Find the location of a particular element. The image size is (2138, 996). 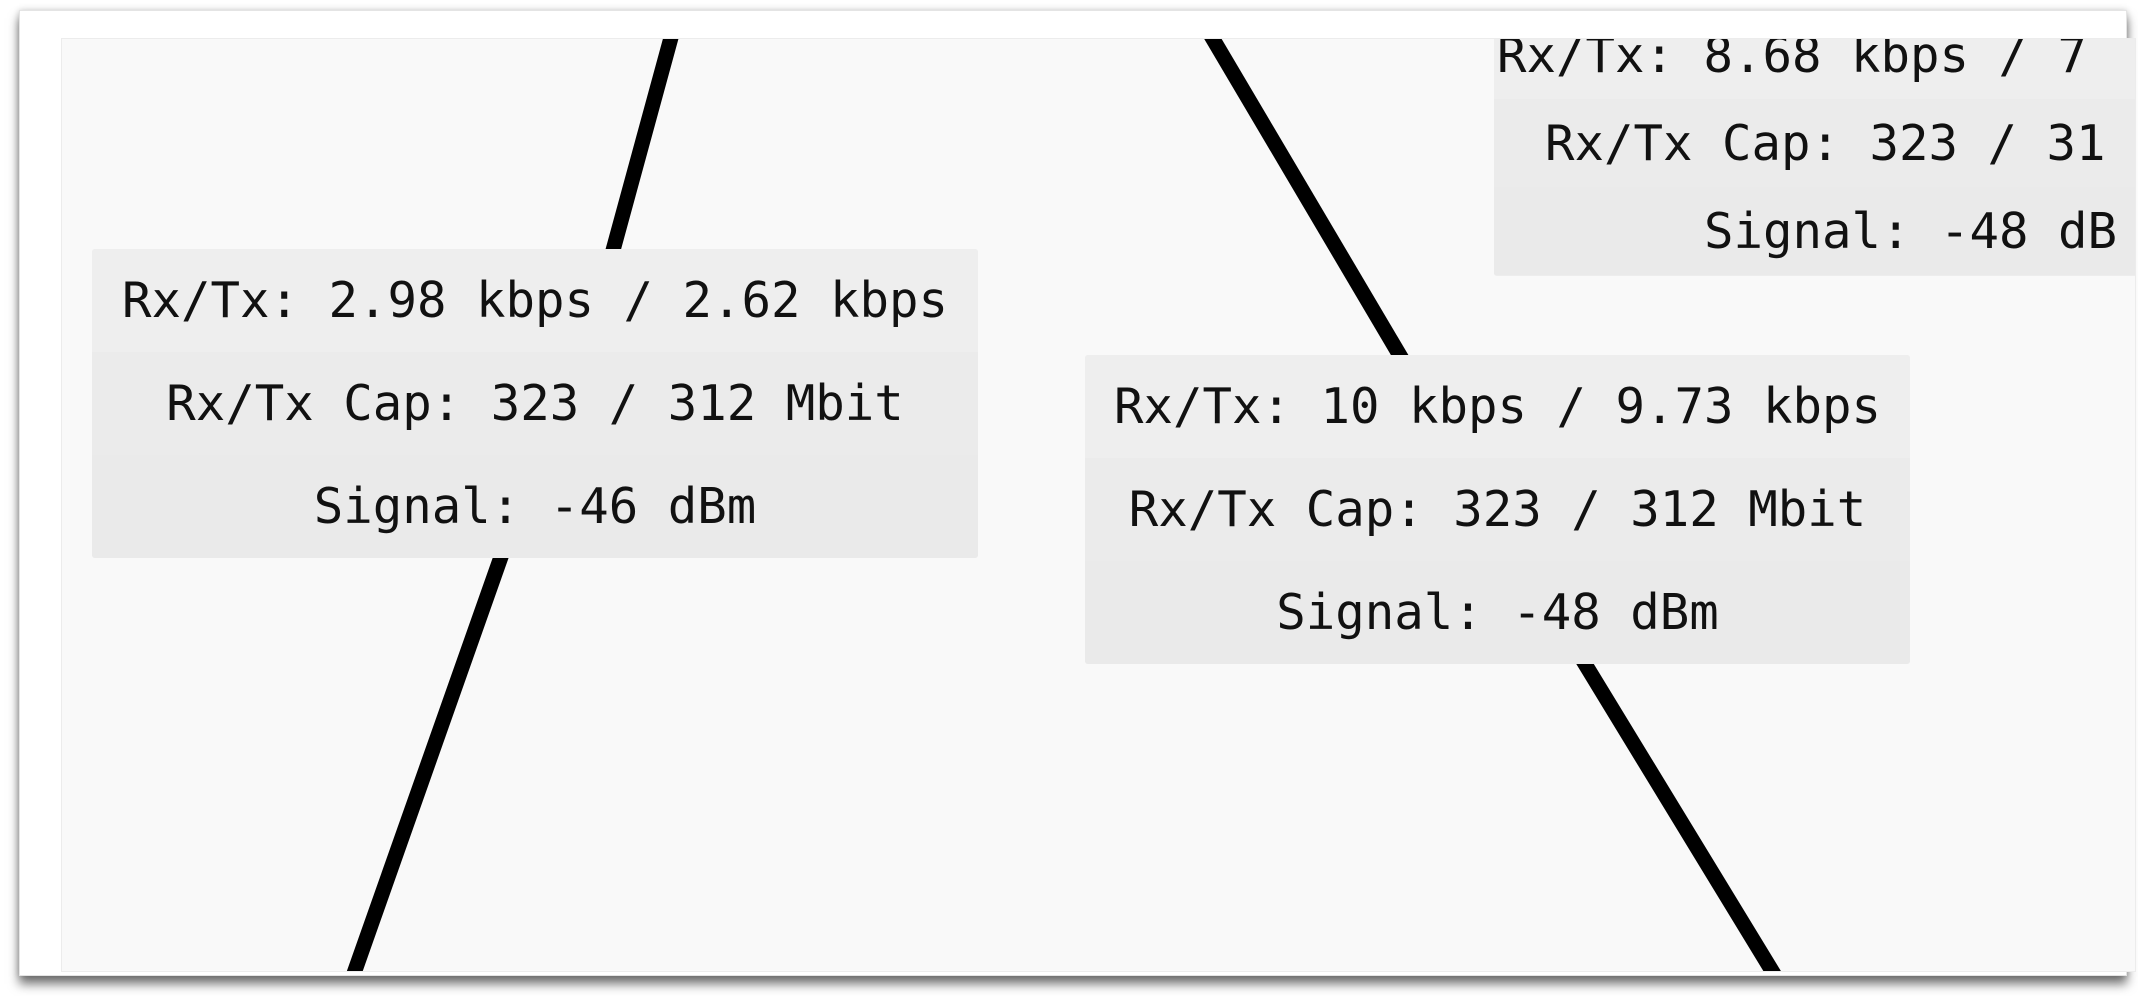

rx-tx-rate: Rx/Tx: 10 kbps / 9.73 kbps is located at coordinates (1497, 406).